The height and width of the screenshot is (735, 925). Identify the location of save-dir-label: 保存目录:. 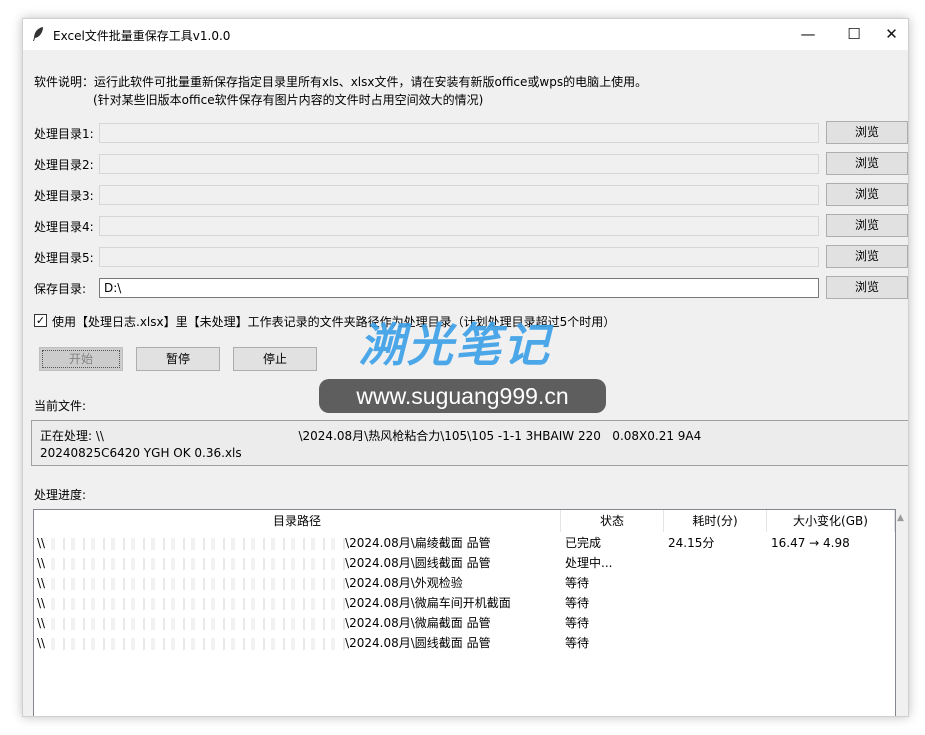
(60, 289).